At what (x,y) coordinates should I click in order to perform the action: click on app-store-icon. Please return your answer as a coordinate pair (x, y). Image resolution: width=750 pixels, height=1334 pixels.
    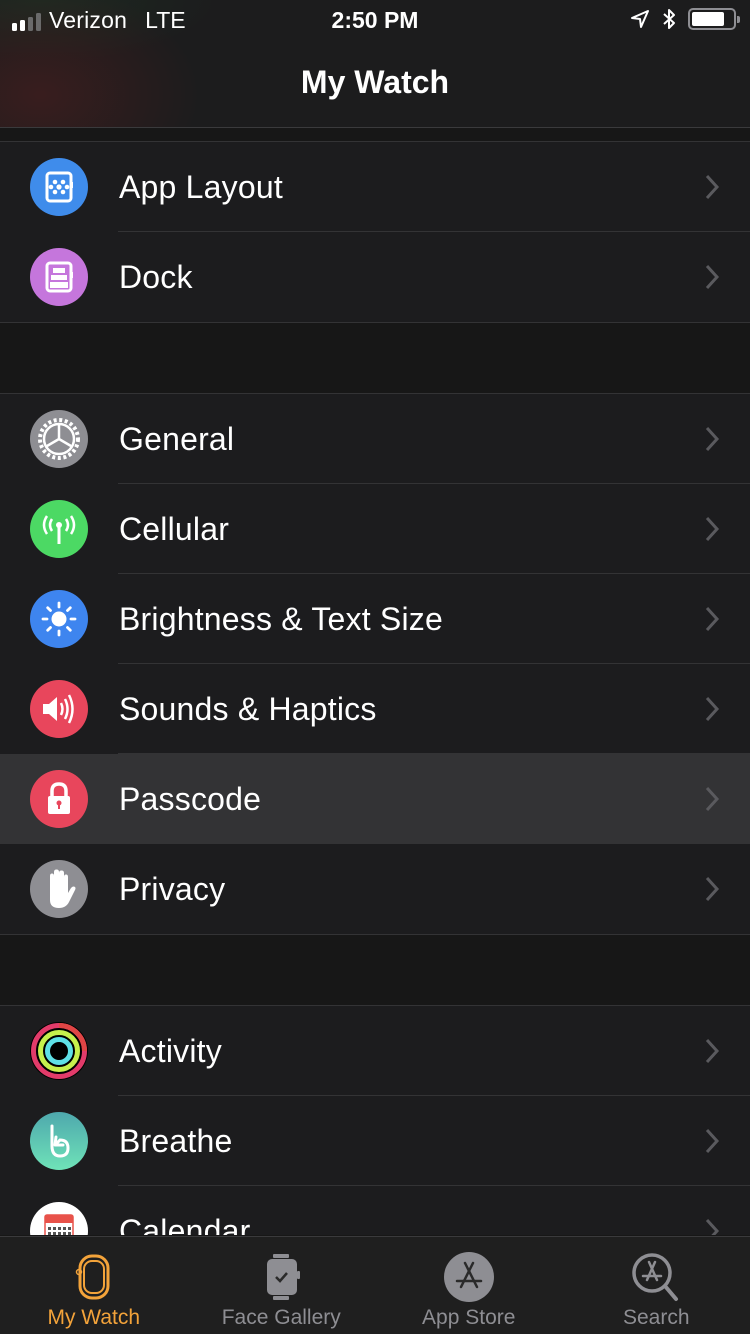
    Looking at the image, I should click on (469, 1277).